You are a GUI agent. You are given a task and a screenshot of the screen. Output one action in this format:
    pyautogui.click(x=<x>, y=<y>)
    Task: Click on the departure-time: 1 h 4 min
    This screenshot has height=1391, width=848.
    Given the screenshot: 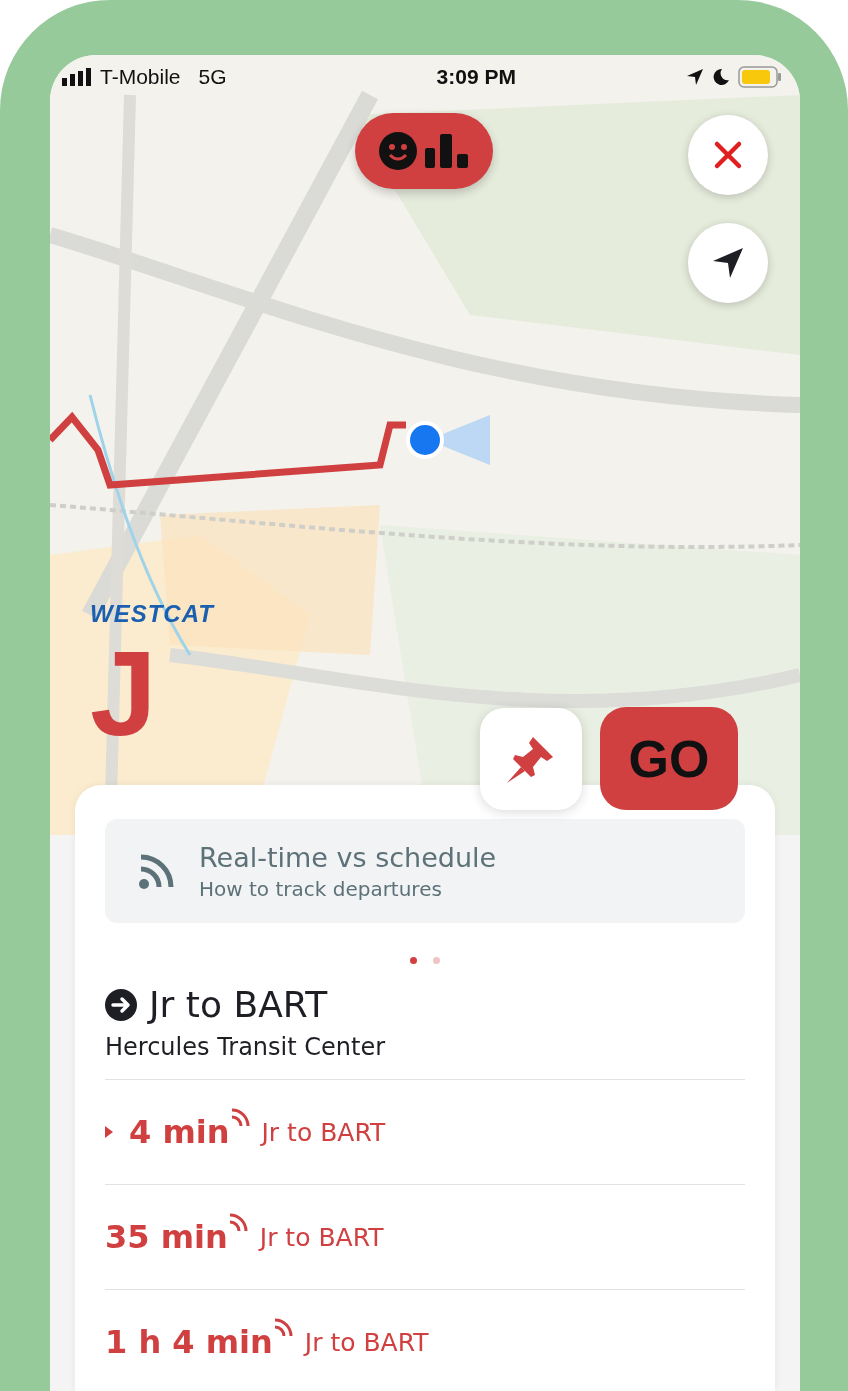 What is the action you would take?
    pyautogui.click(x=189, y=1342)
    